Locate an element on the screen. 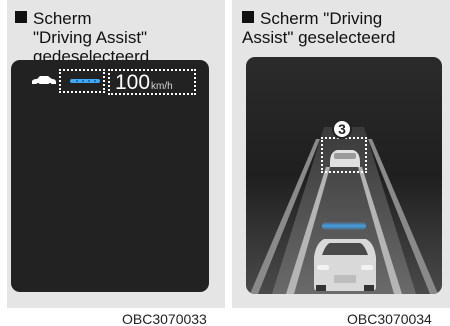 The image size is (450, 326). lane-assist-indicator is located at coordinates (82, 81).